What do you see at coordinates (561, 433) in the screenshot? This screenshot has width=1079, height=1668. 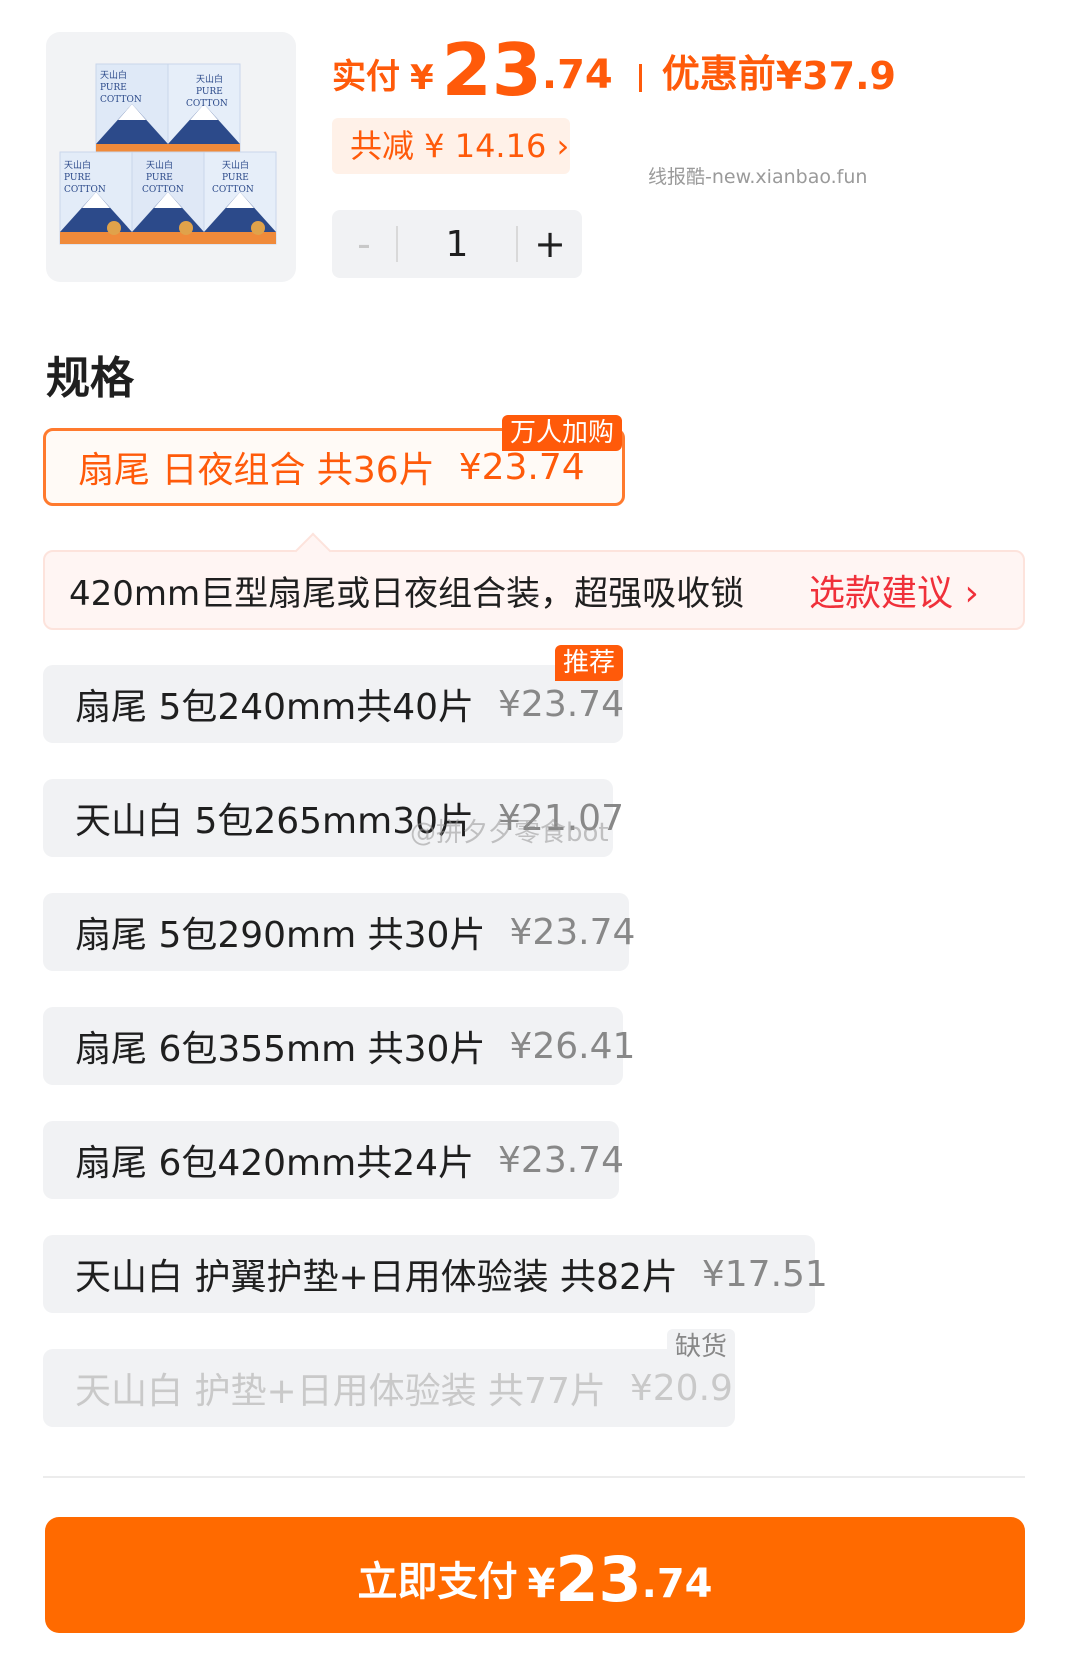 I see `popular-badge: 万人加购` at bounding box center [561, 433].